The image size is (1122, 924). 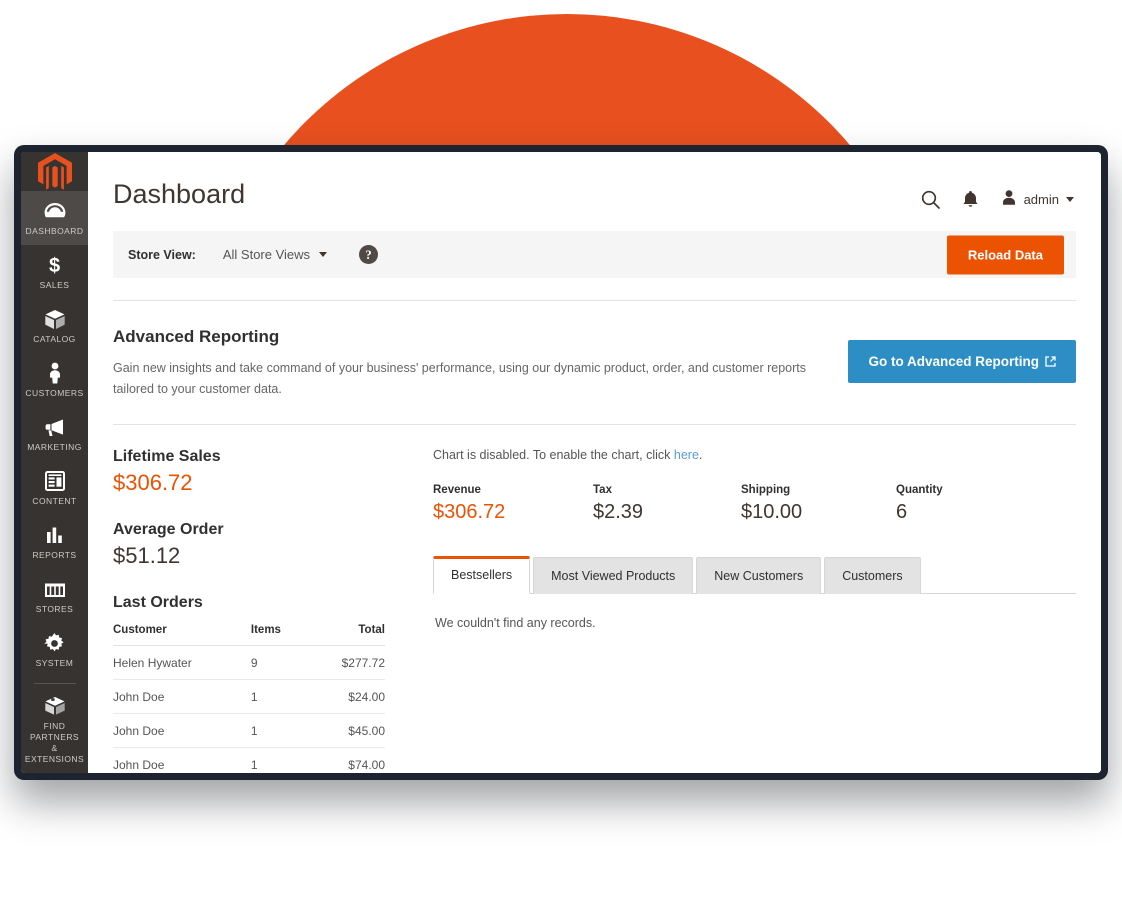 What do you see at coordinates (179, 194) in the screenshot?
I see `page-title: Dashboard` at bounding box center [179, 194].